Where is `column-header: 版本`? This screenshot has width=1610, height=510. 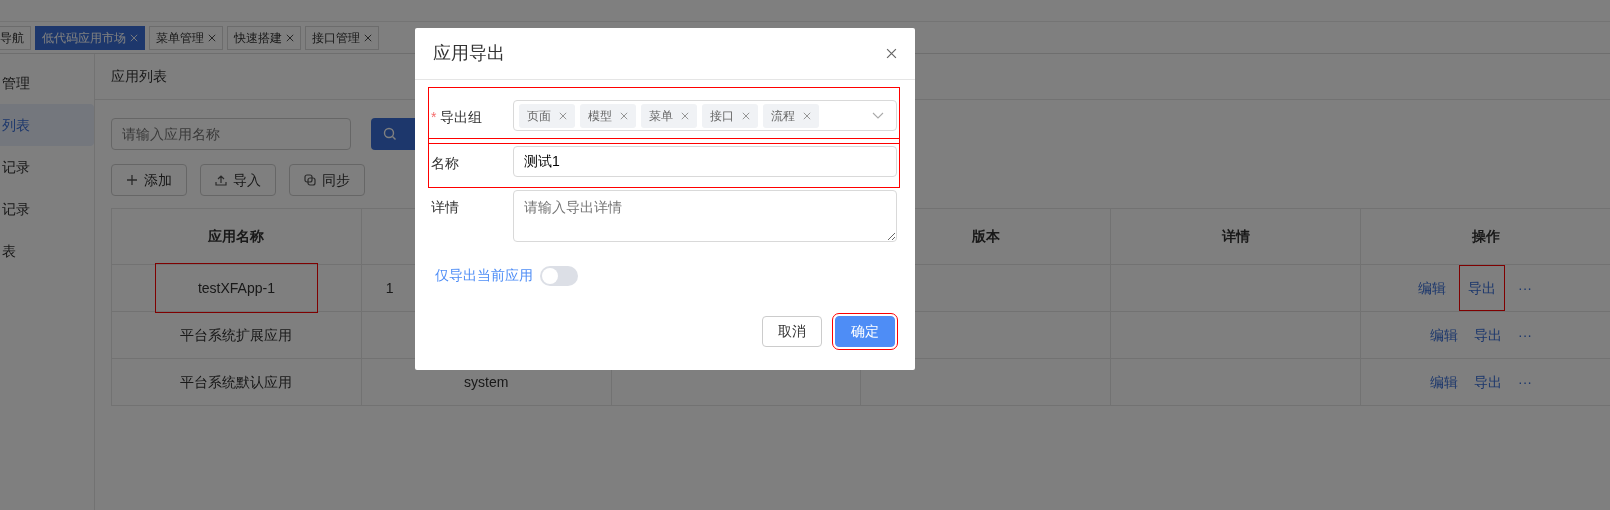 column-header: 版本 is located at coordinates (985, 236).